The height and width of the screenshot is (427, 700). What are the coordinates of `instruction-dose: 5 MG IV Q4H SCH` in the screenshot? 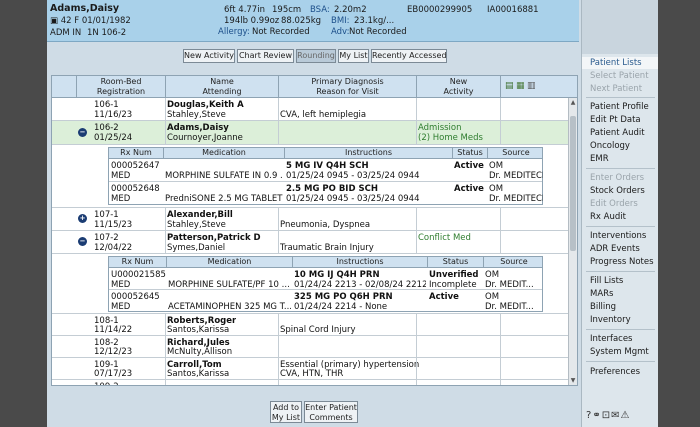 It's located at (327, 166).